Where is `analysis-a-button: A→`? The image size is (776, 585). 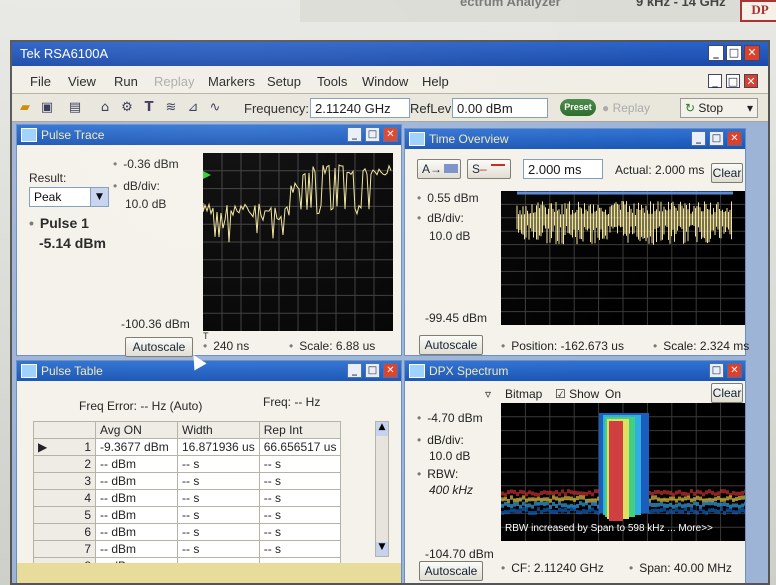
analysis-a-button: A→ is located at coordinates (439, 169).